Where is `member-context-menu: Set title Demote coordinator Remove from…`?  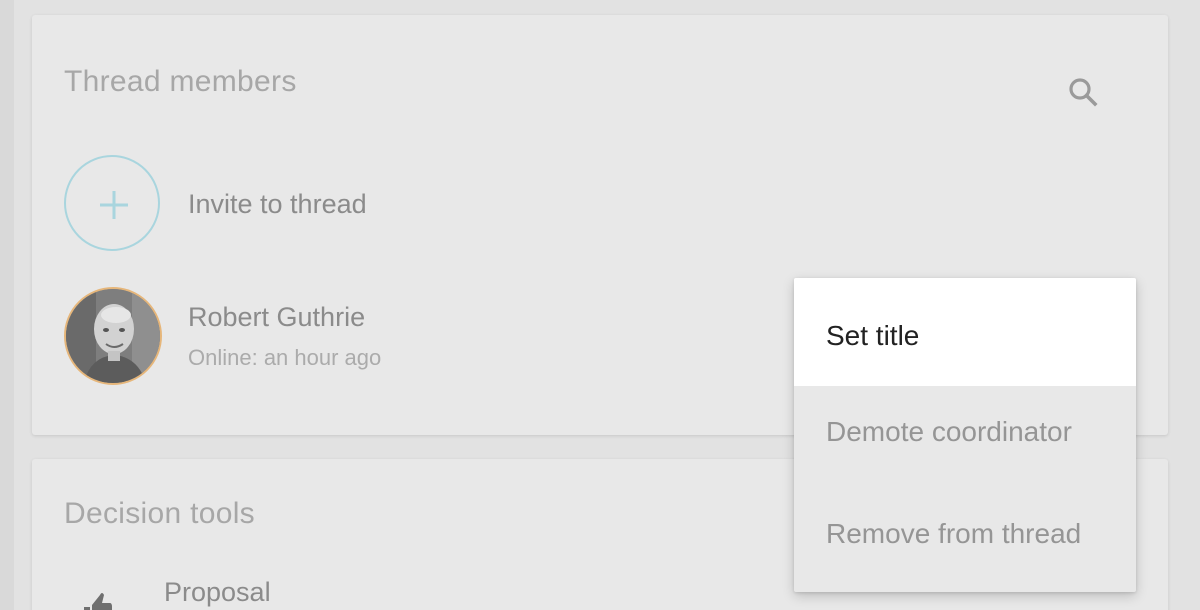 member-context-menu: Set title Demote coordinator Remove from… is located at coordinates (965, 435).